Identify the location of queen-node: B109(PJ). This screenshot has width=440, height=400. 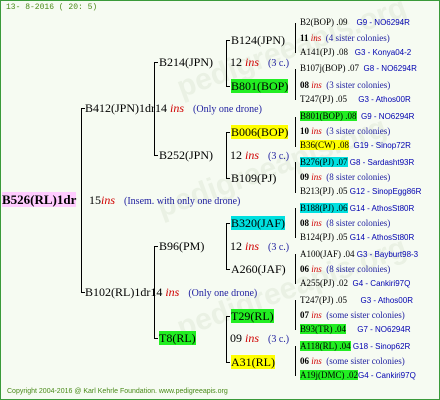
(253, 178).